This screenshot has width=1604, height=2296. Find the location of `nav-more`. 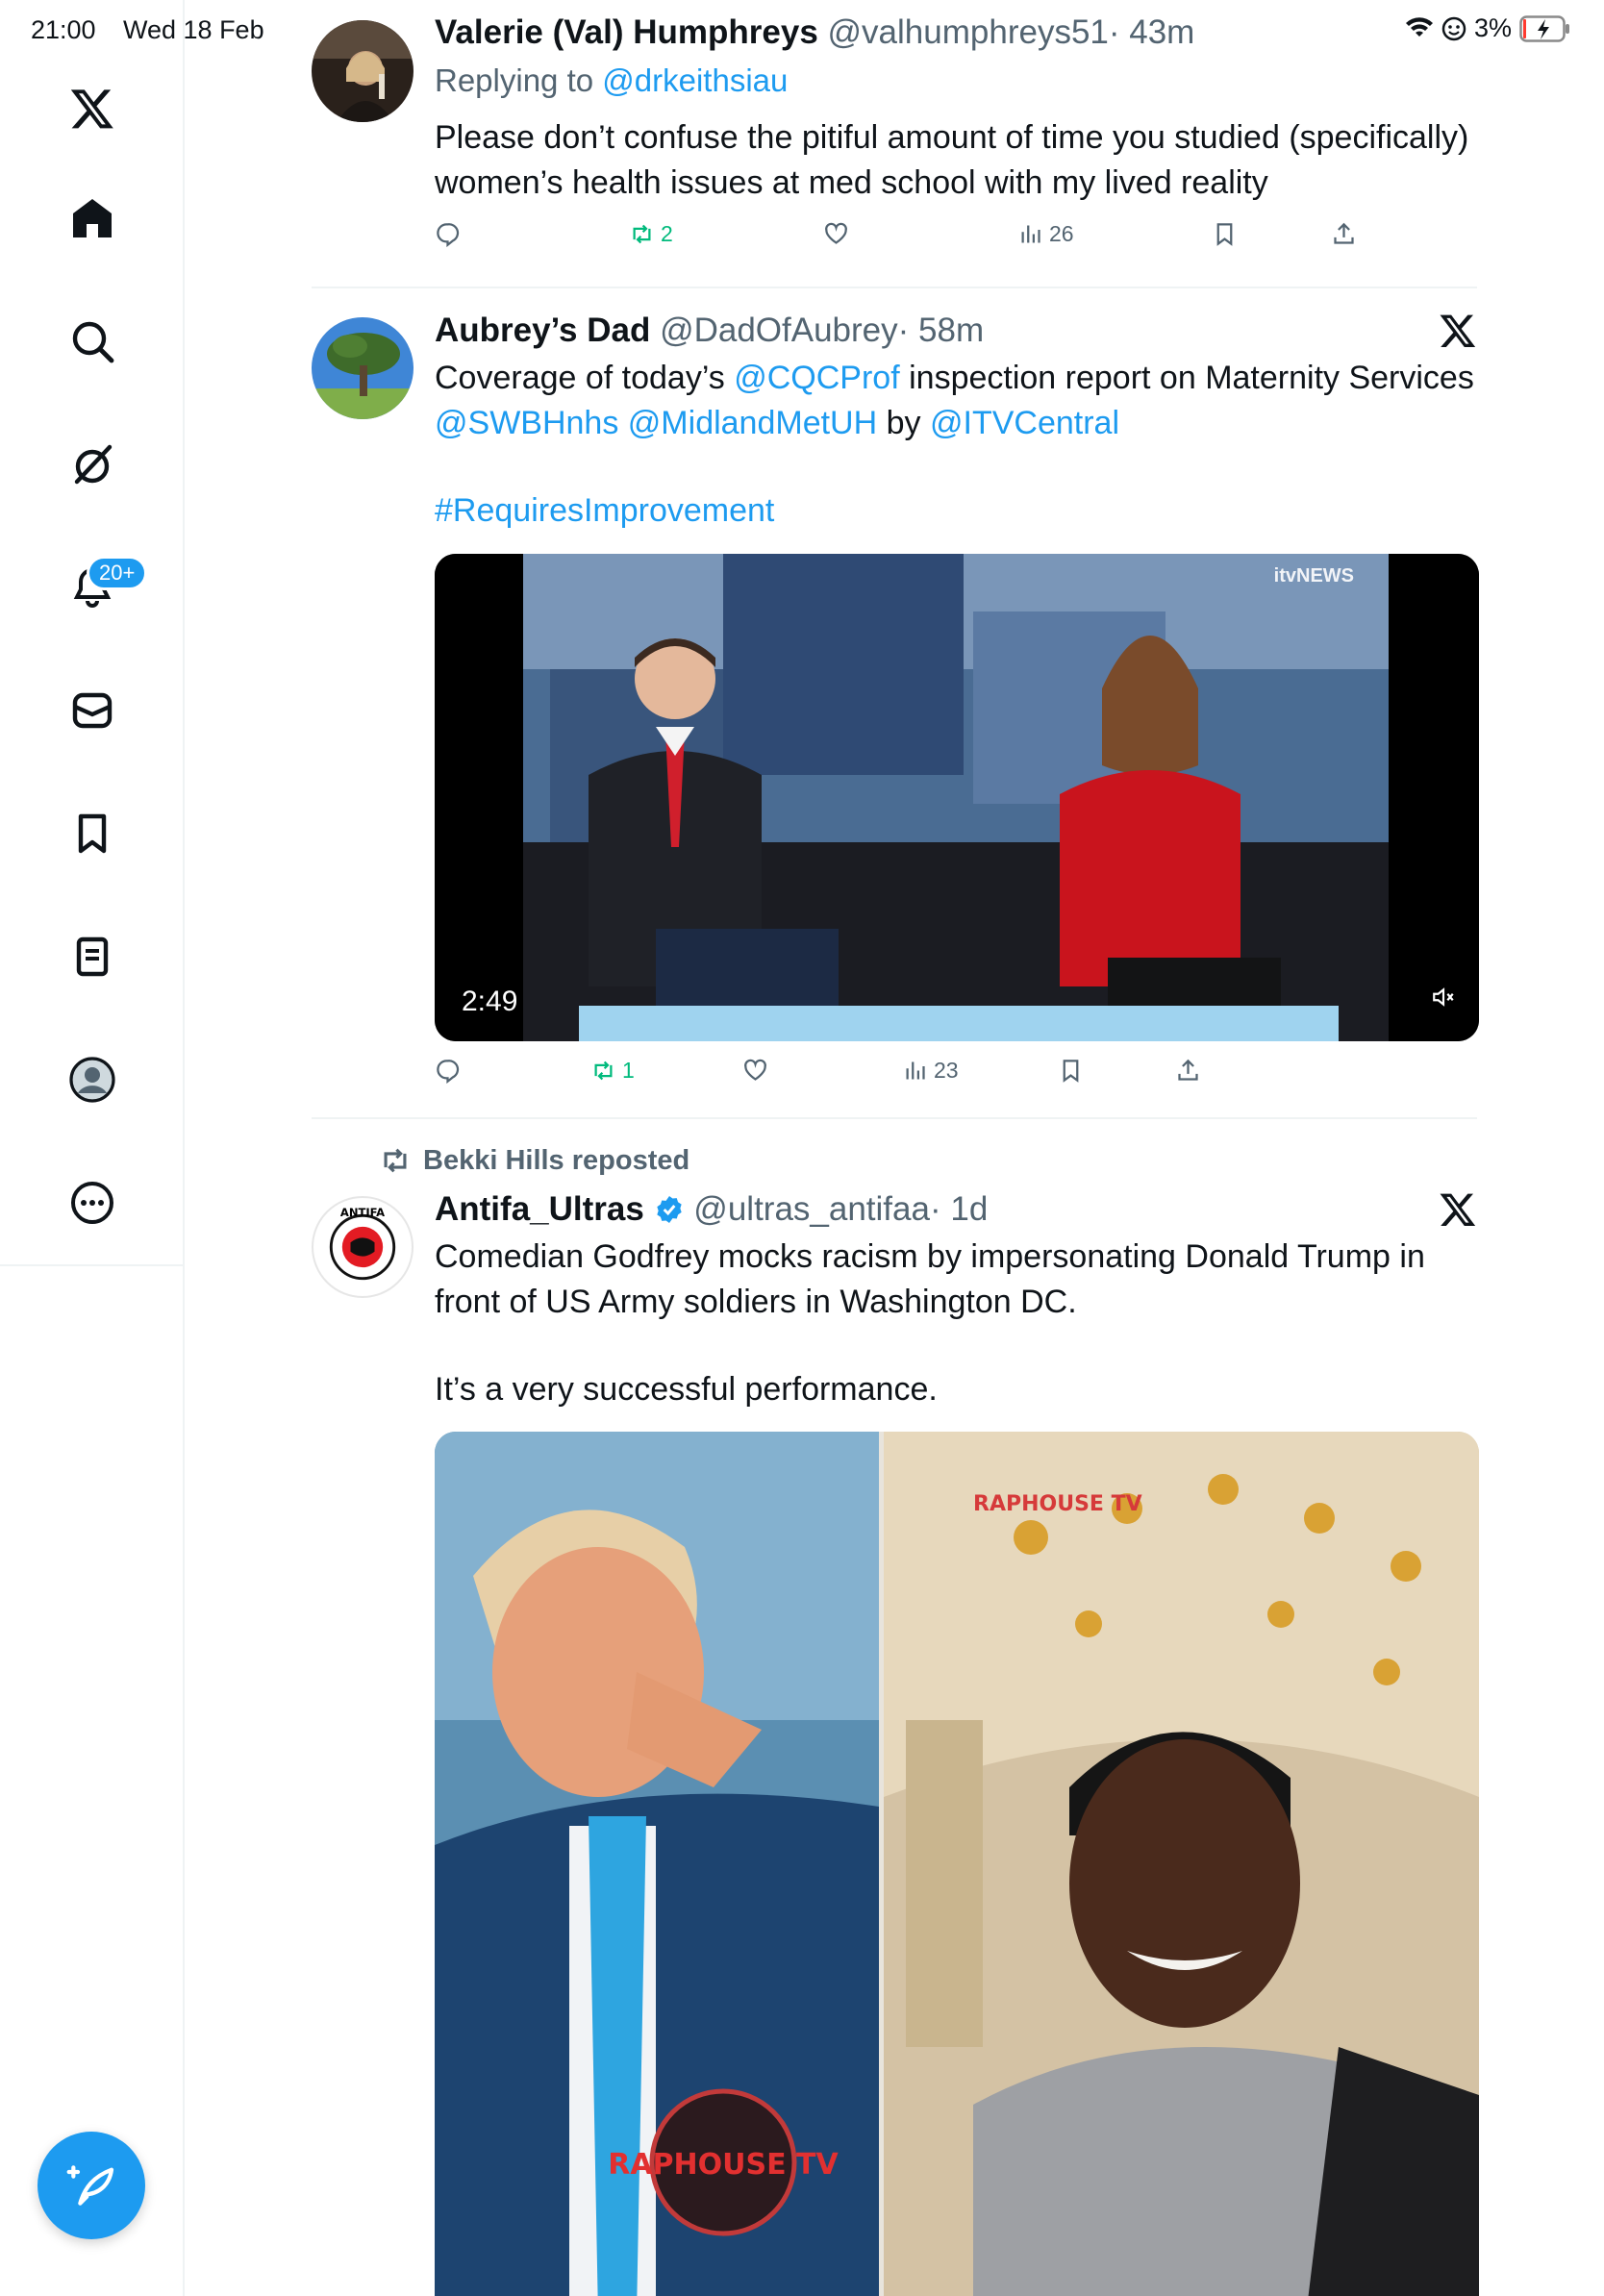

nav-more is located at coordinates (92, 1202).